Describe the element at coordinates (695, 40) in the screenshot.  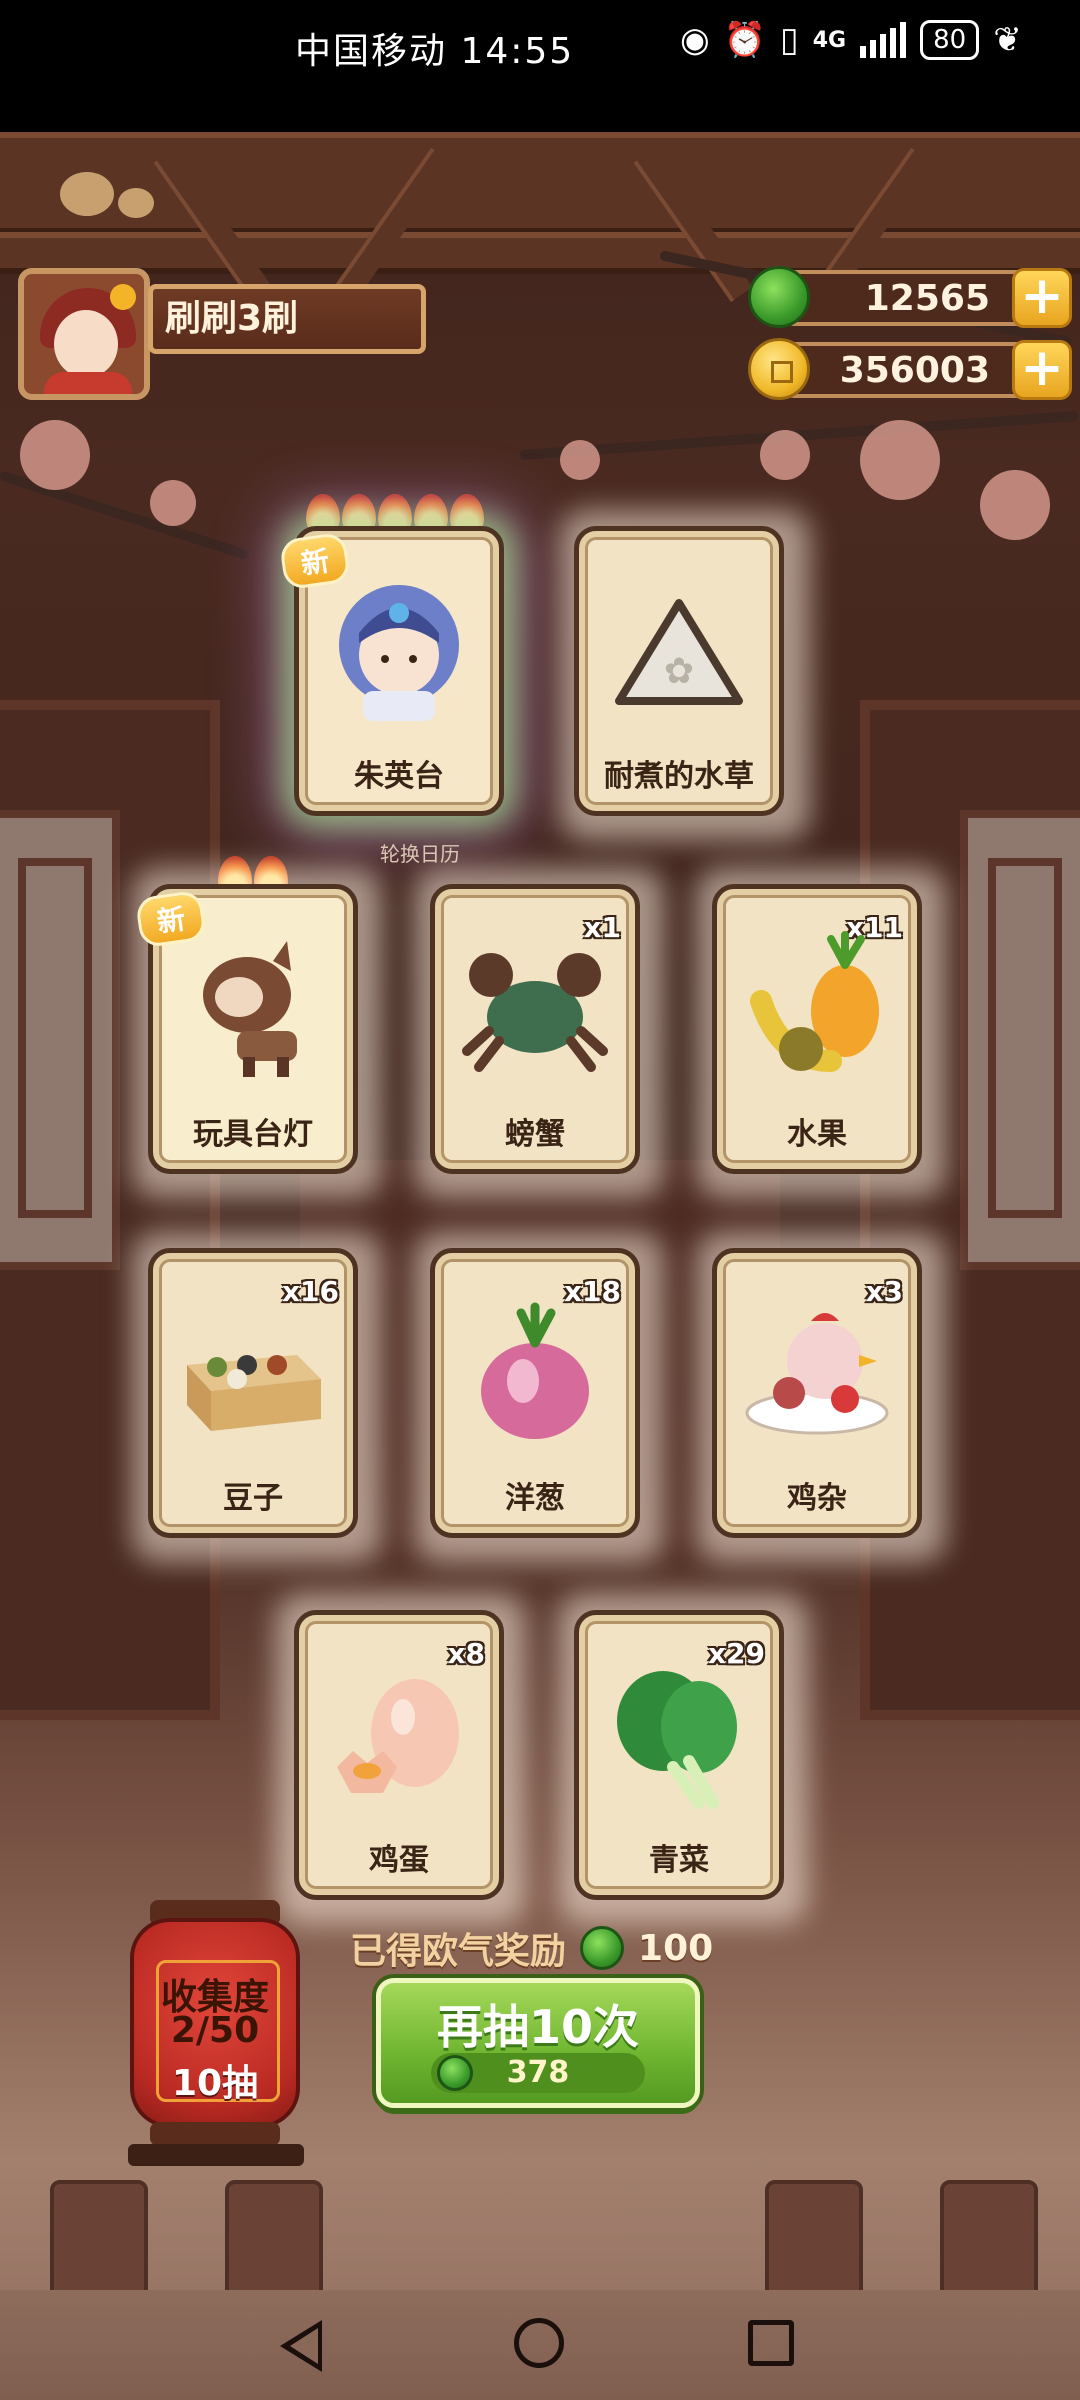
I see `eye-icon: ◉` at that location.